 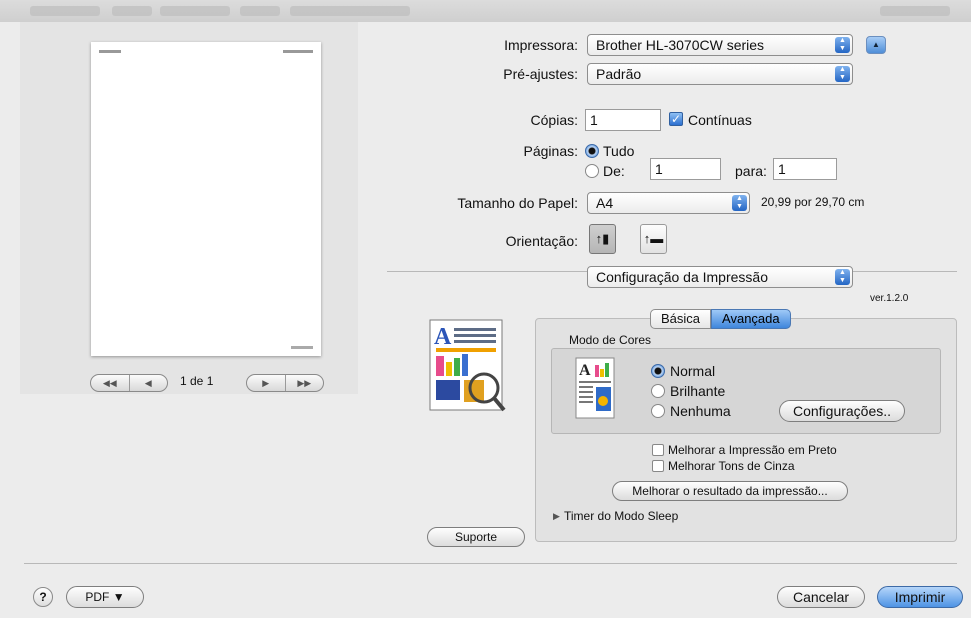 I want to click on driver-version: ver.1.2.0, so click(x=889, y=298).